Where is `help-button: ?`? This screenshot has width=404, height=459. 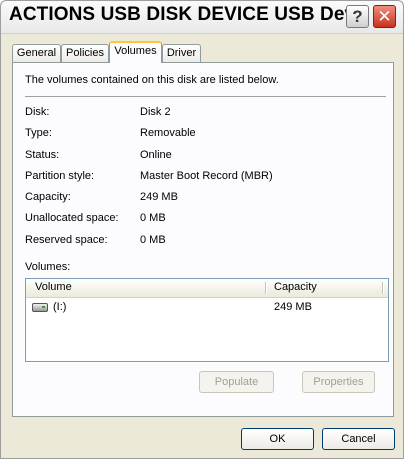 help-button: ? is located at coordinates (357, 16).